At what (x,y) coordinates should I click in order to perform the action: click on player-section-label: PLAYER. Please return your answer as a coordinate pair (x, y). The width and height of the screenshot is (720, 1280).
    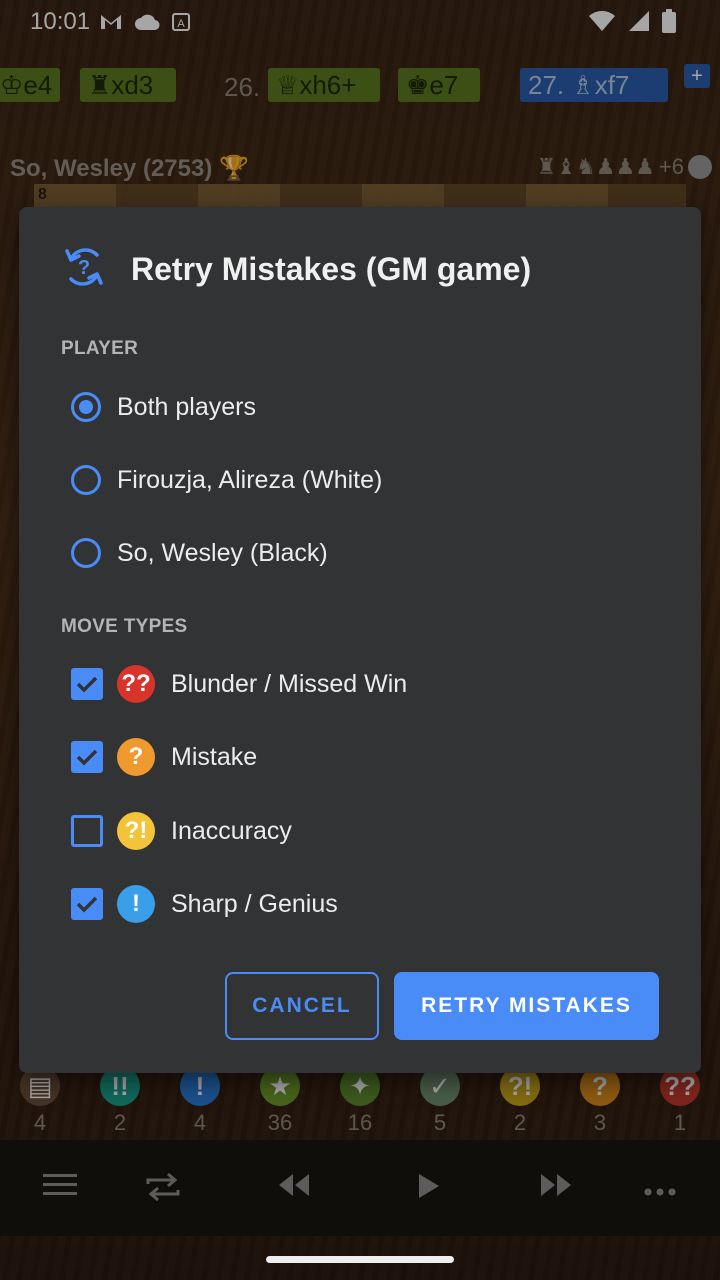
    Looking at the image, I should click on (100, 348).